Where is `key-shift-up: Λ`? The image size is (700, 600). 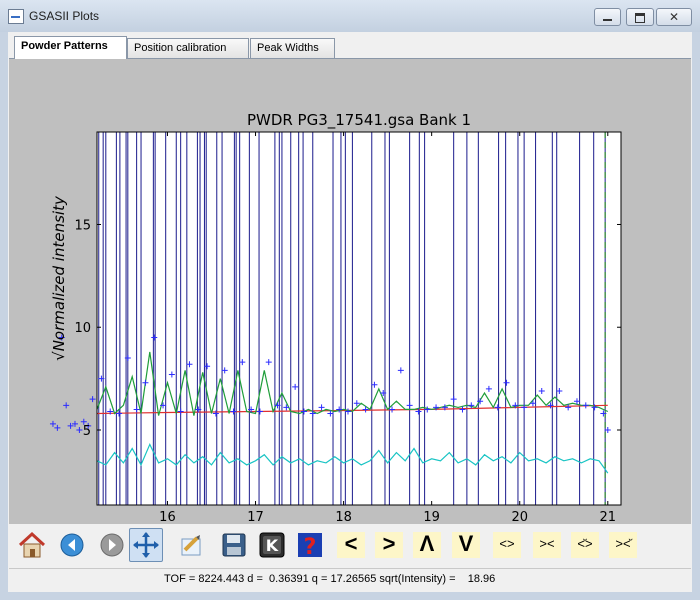 key-shift-up: Λ is located at coordinates (427, 545).